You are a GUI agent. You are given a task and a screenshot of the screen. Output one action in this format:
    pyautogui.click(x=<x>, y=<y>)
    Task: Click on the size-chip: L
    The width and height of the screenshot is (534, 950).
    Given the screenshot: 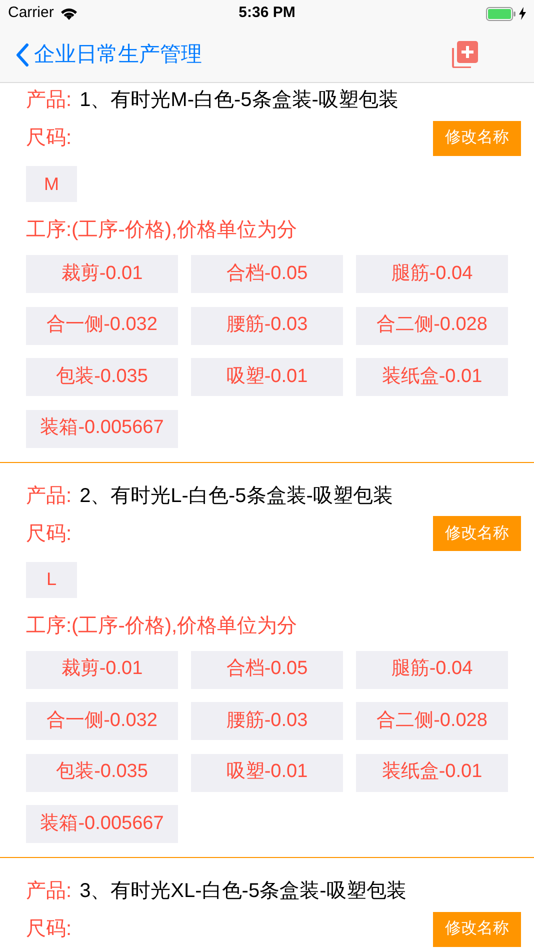 What is the action you would take?
    pyautogui.click(x=51, y=580)
    